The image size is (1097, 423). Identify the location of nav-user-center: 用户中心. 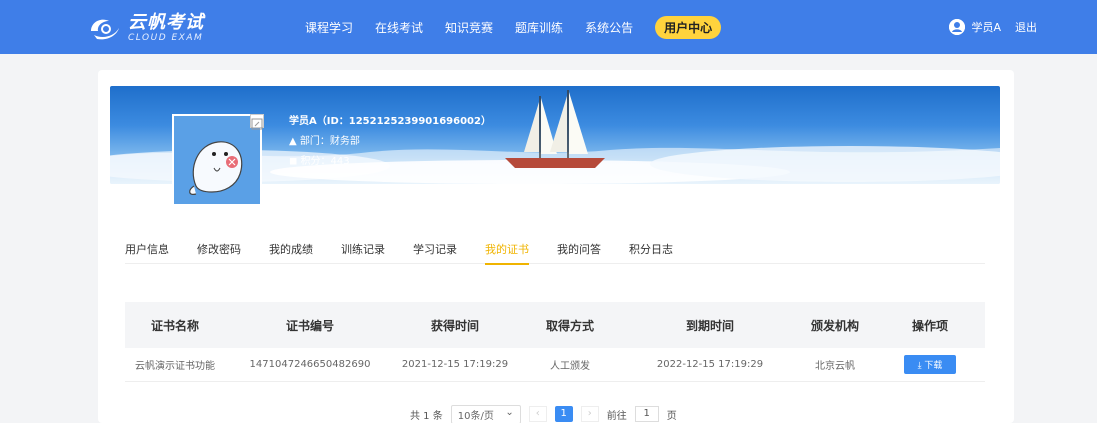
(688, 27).